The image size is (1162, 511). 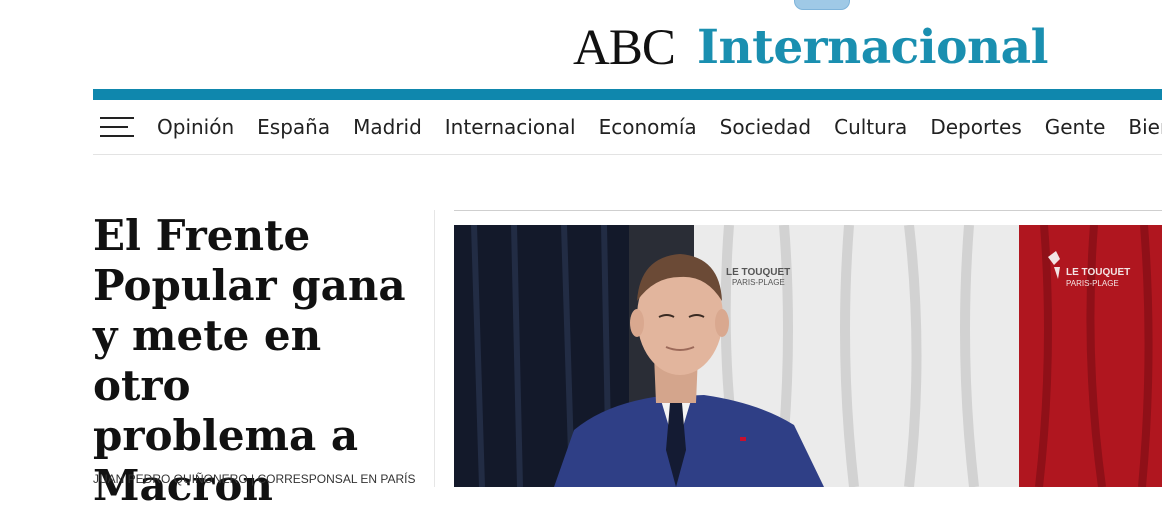 I want to click on nav-item-opinion: Opinión, so click(x=195, y=127).